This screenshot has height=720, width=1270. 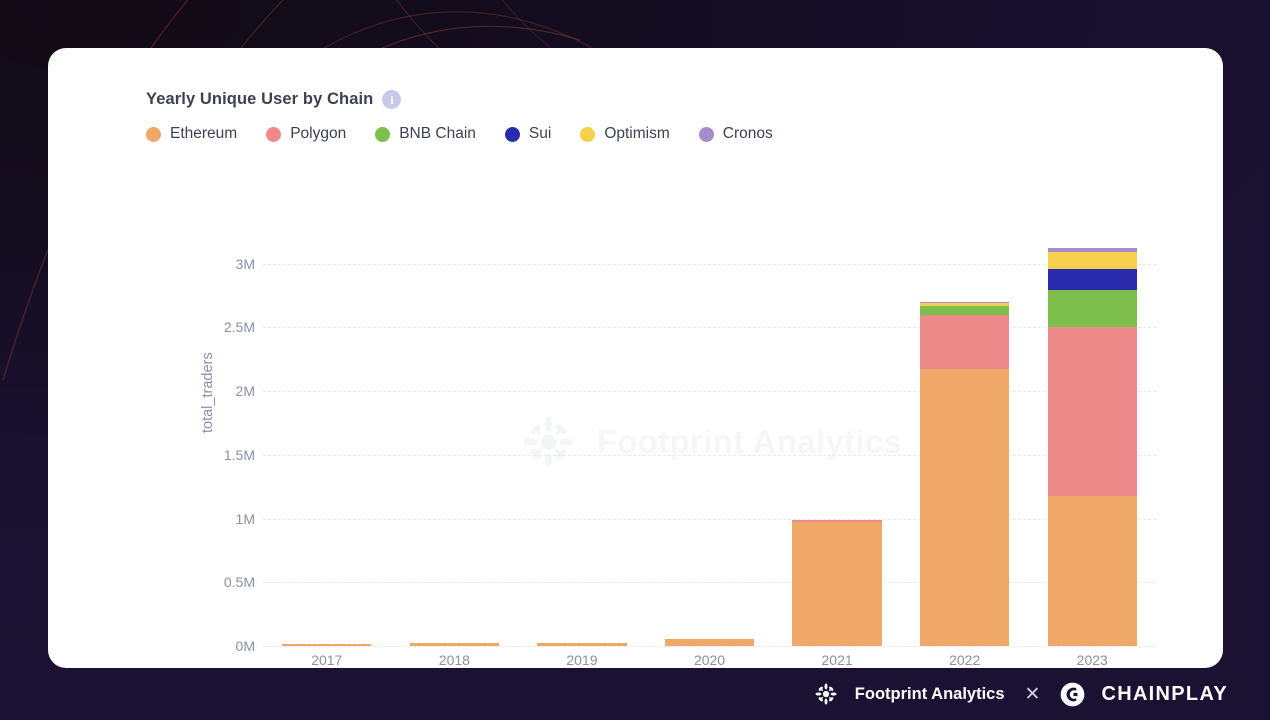 I want to click on bar-group-2023, so click(x=1092, y=442).